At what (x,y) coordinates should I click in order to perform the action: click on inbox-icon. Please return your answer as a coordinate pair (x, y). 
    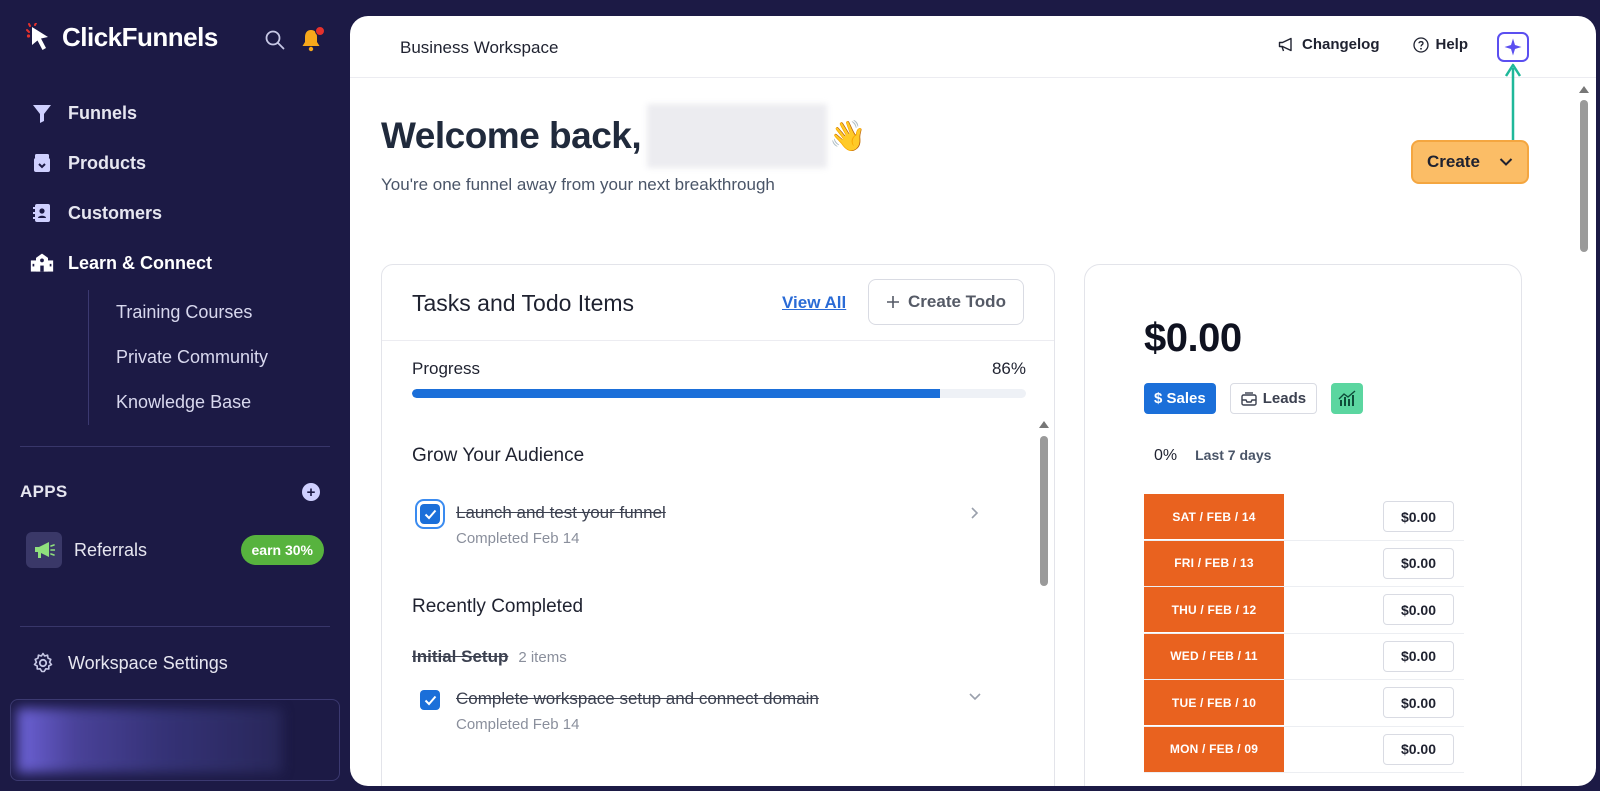
    Looking at the image, I should click on (1249, 398).